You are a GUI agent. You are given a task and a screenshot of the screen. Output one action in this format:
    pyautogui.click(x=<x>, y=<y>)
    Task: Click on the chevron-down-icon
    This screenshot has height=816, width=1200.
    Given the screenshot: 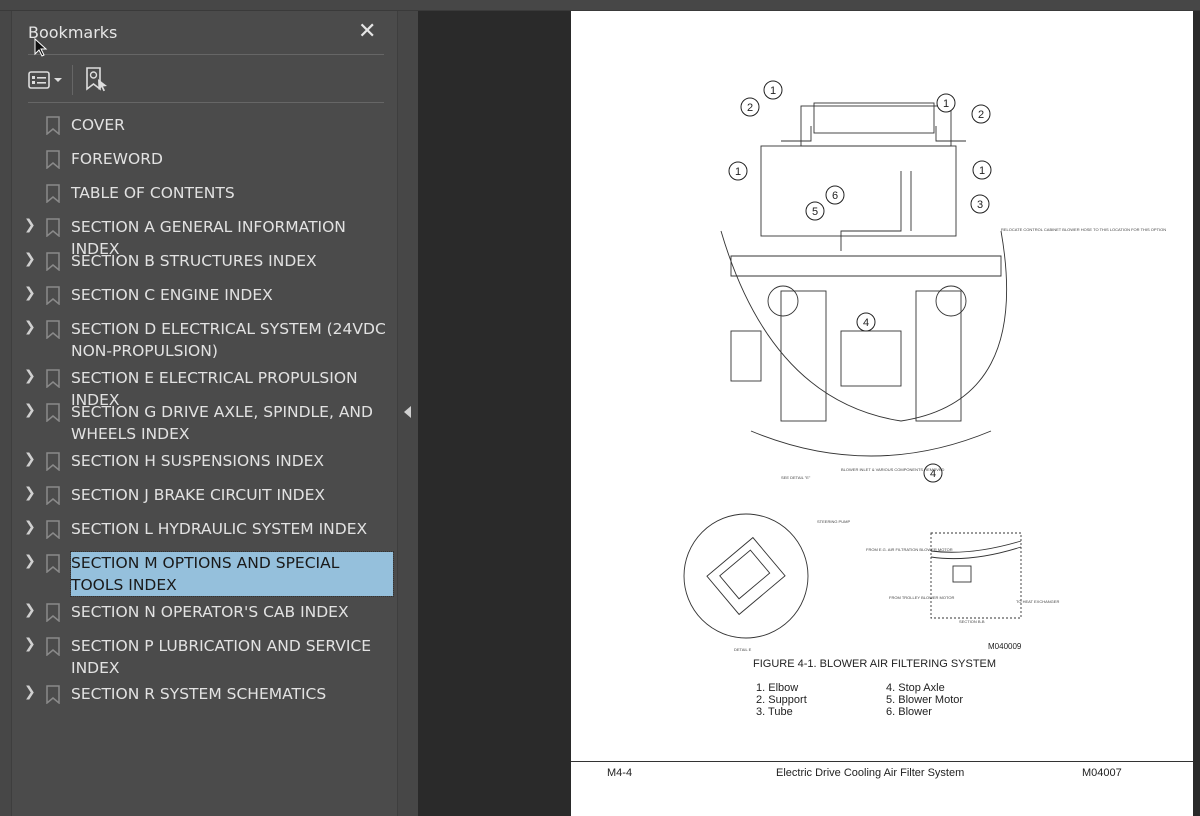 What is the action you would take?
    pyautogui.click(x=58, y=80)
    